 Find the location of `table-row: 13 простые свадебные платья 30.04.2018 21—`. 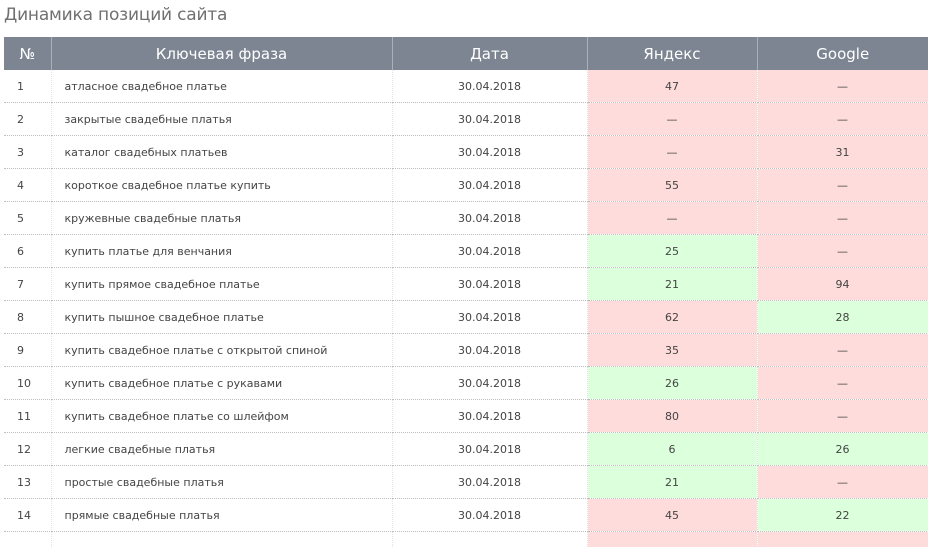

table-row: 13 простые свадебные платья 30.04.2018 21— is located at coordinates (466, 482).